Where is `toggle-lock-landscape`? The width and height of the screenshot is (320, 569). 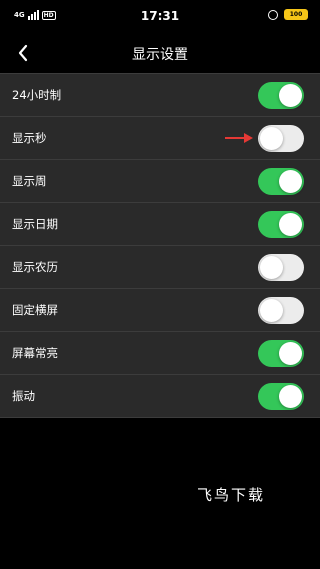 toggle-lock-landscape is located at coordinates (281, 310).